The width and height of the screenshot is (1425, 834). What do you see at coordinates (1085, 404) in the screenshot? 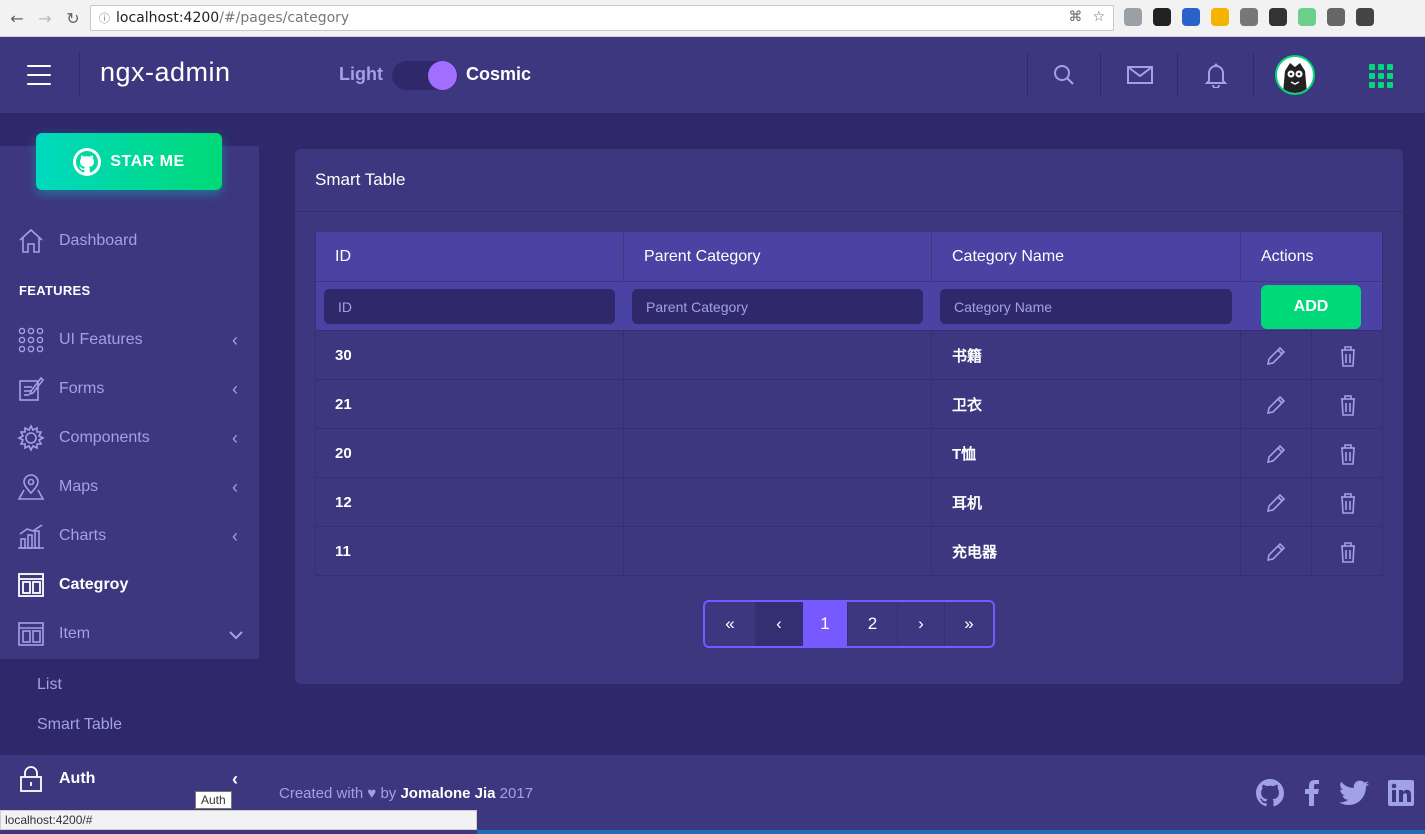
I see `cell-category-name: 卫衣` at bounding box center [1085, 404].